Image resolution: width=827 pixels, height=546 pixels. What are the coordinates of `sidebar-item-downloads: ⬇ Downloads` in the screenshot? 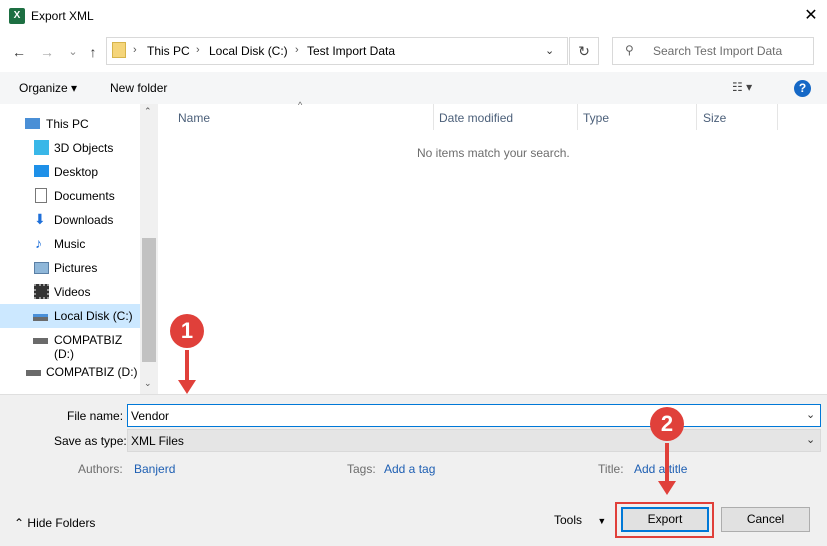 It's located at (70, 220).